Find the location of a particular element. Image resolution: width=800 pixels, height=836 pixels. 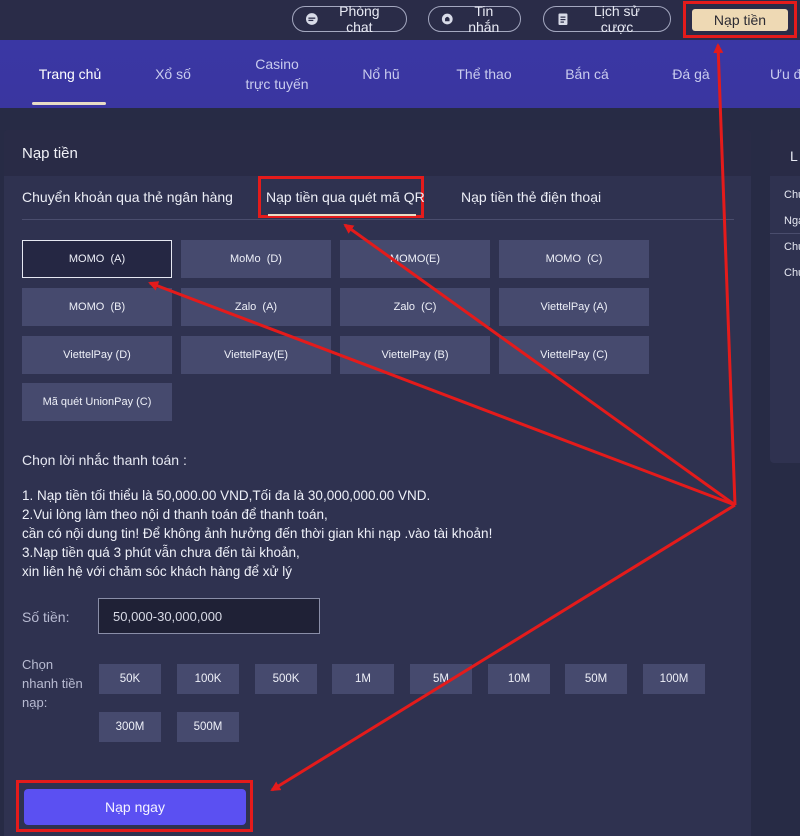

messages-button: Tin nhắn is located at coordinates (474, 19).